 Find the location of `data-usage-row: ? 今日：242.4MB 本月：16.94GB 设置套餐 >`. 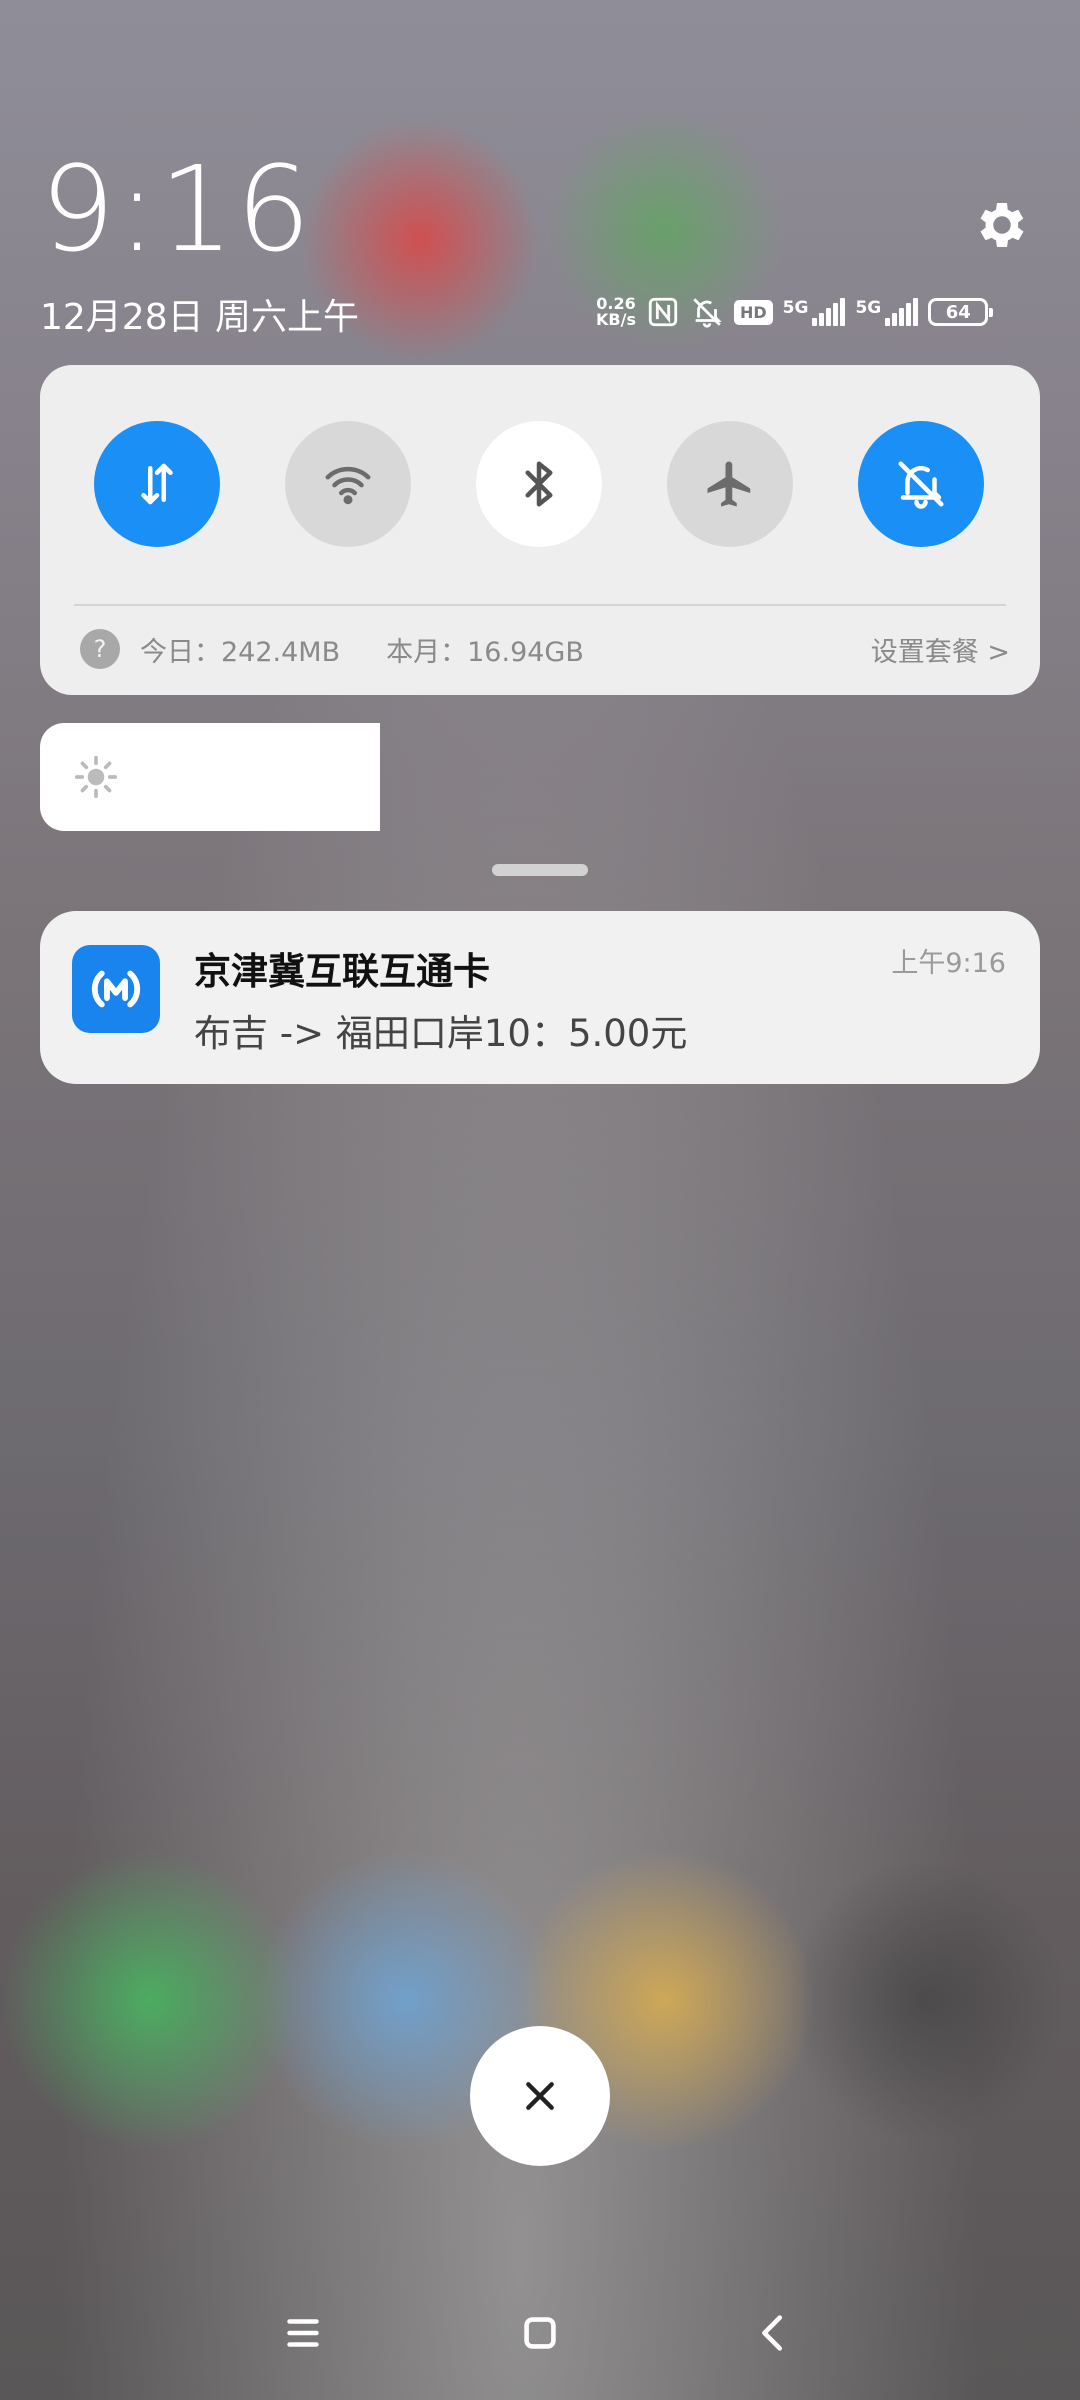

data-usage-row: ? 今日：242.4MB 本月：16.94GB 设置套餐 > is located at coordinates (545, 649).